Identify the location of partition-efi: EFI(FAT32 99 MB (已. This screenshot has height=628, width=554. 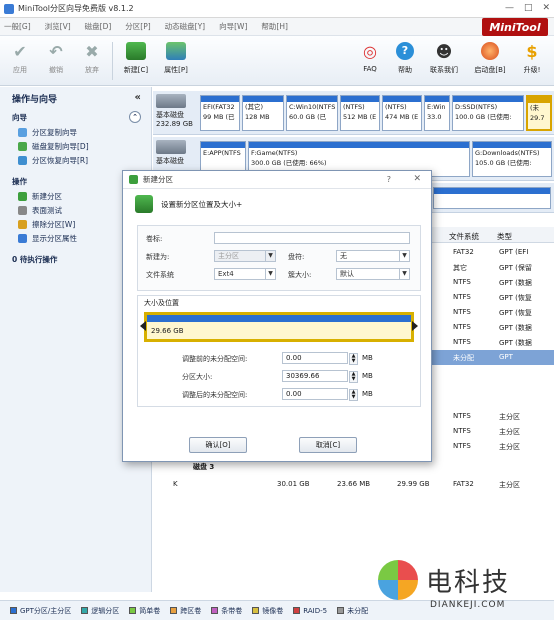
(220, 113).